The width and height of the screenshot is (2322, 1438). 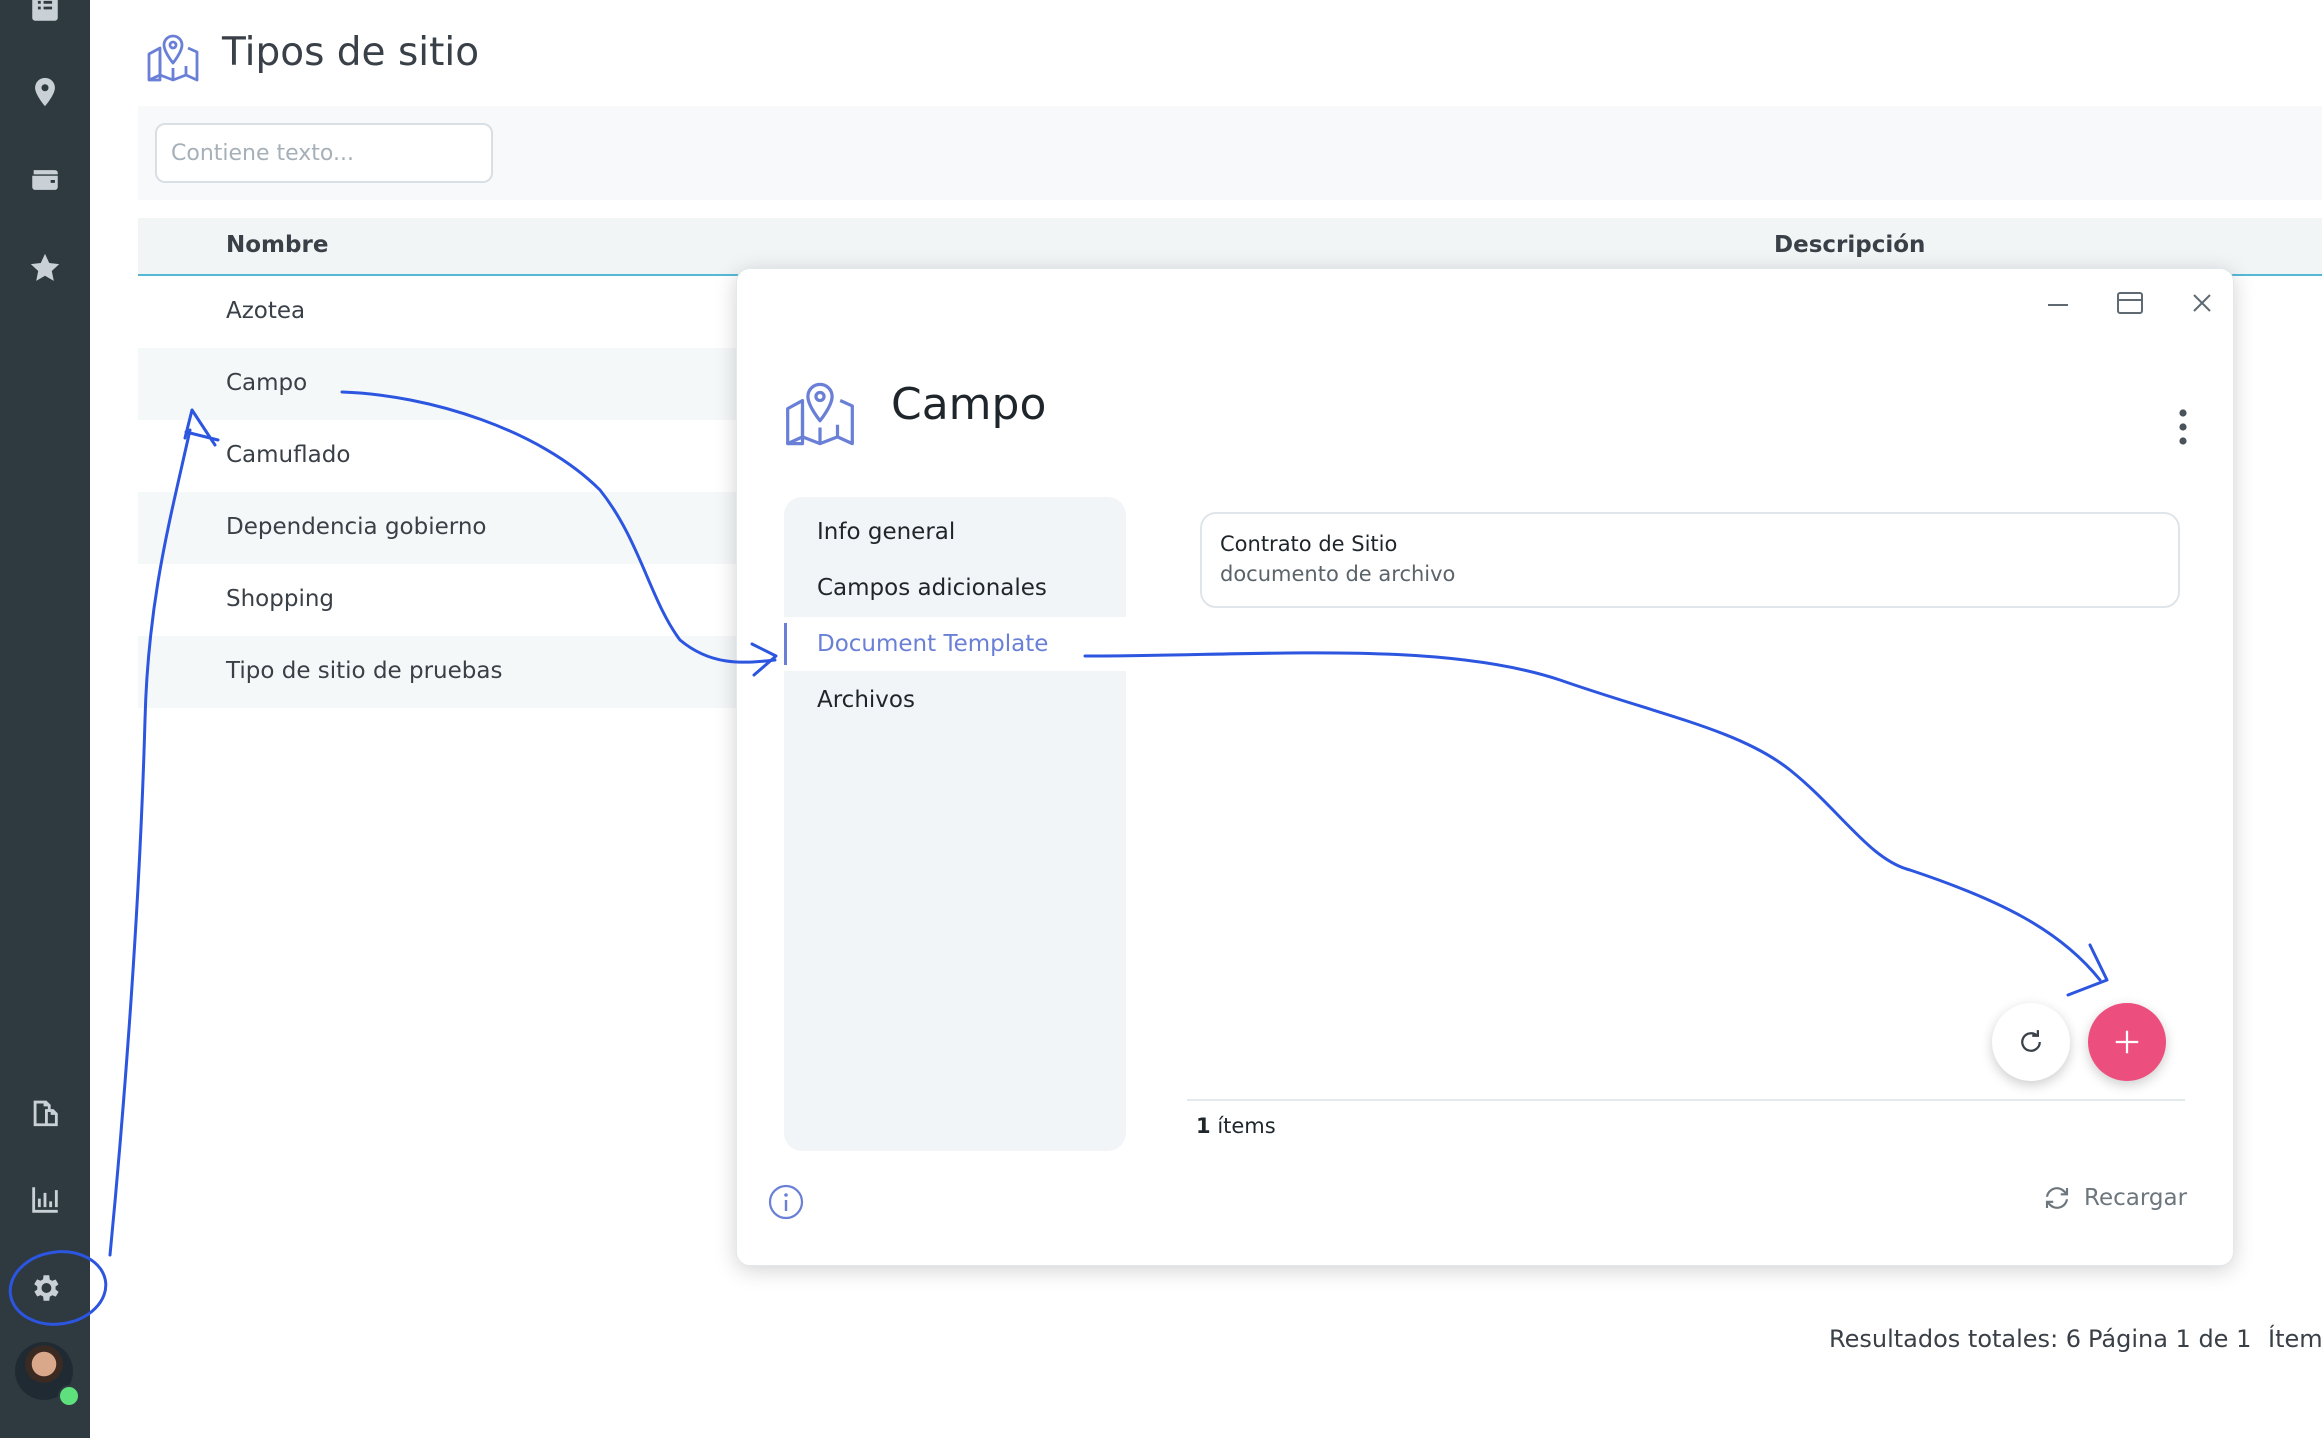 I want to click on row-name: Camuflado, so click(x=288, y=455).